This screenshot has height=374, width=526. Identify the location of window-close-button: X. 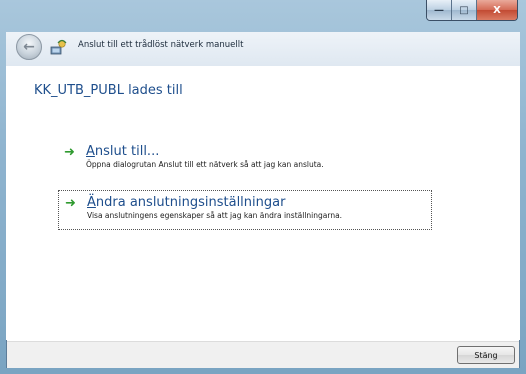
(496, 10).